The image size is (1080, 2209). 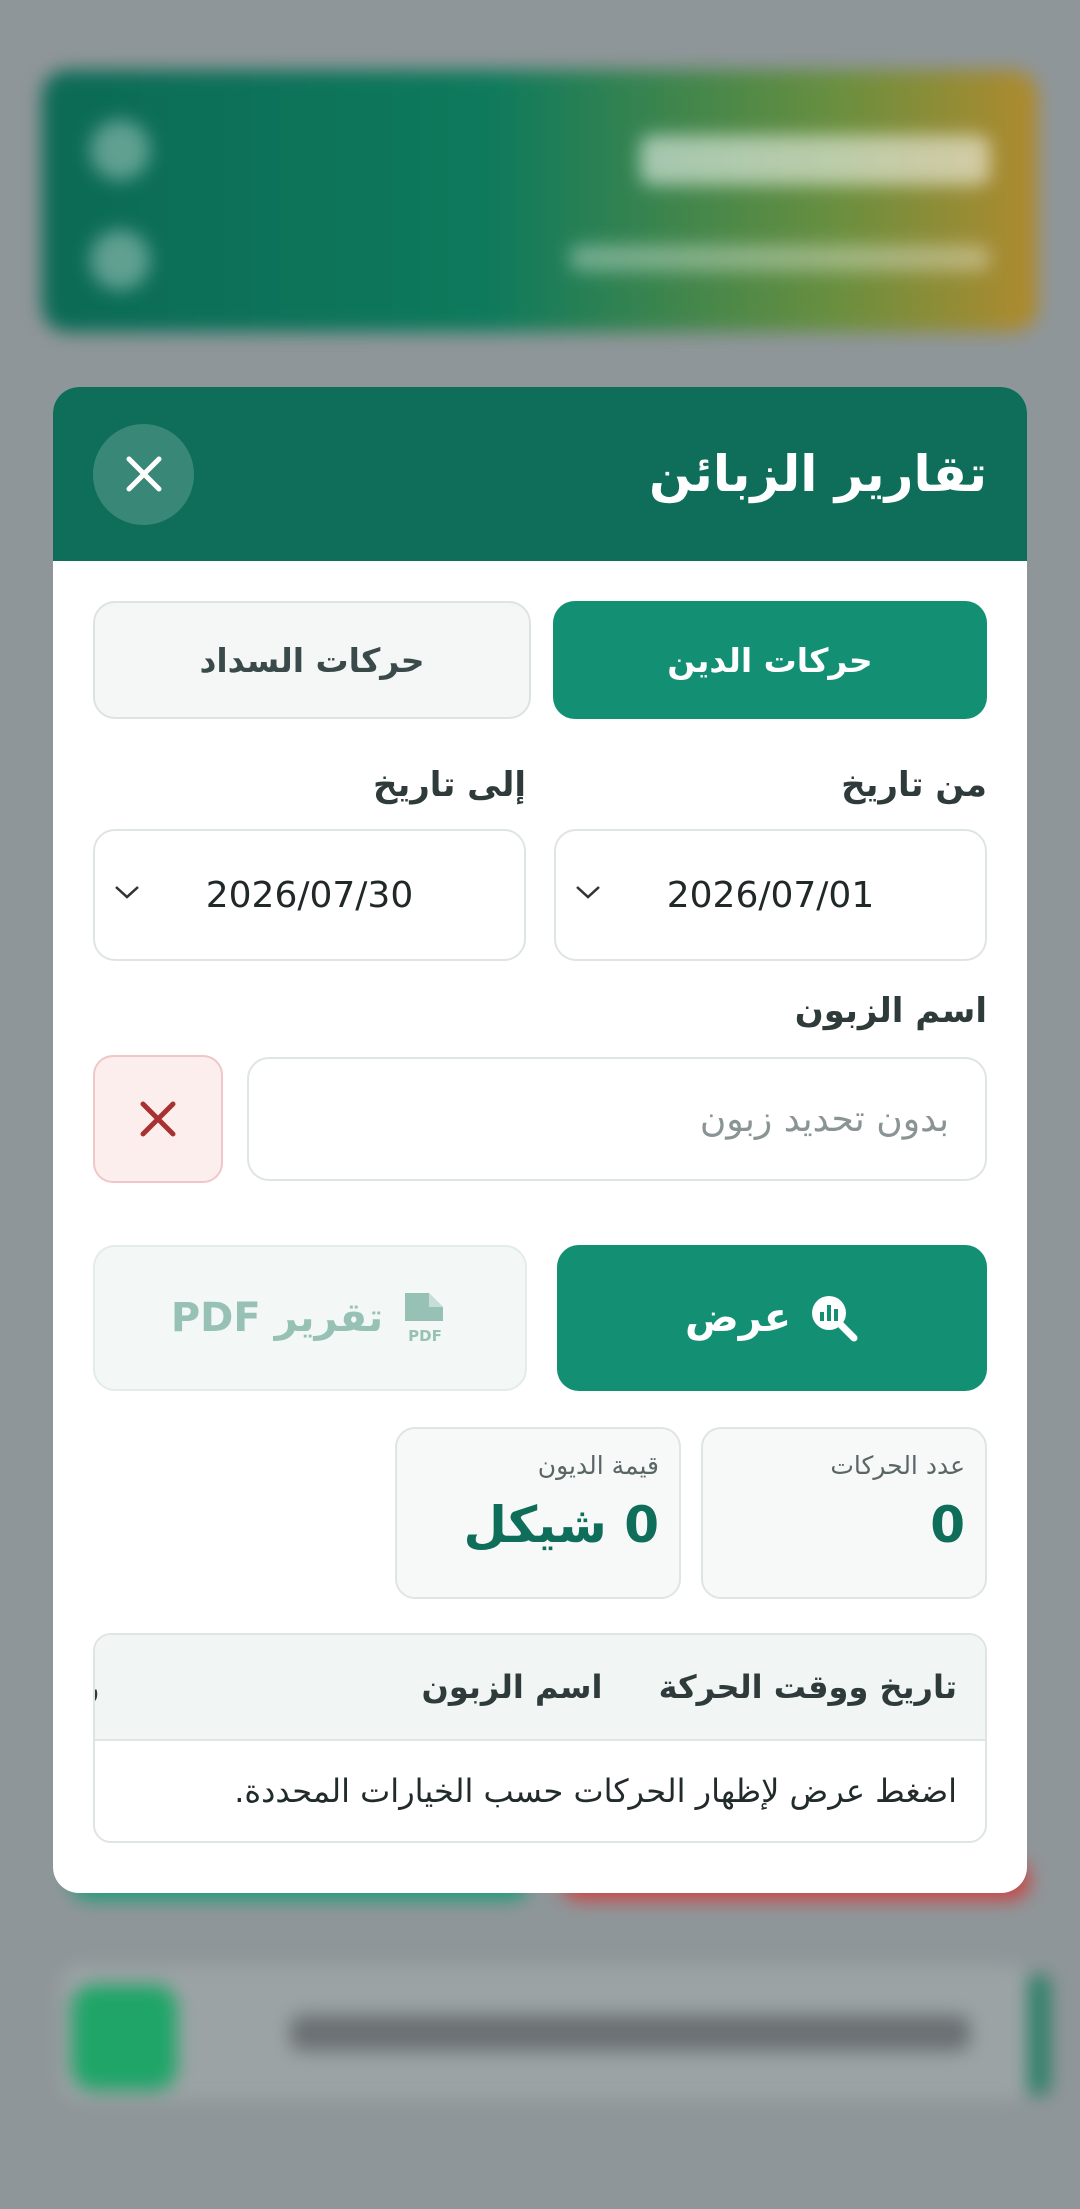 I want to click on pdf-file-icon: PDF, so click(x=424, y=1319).